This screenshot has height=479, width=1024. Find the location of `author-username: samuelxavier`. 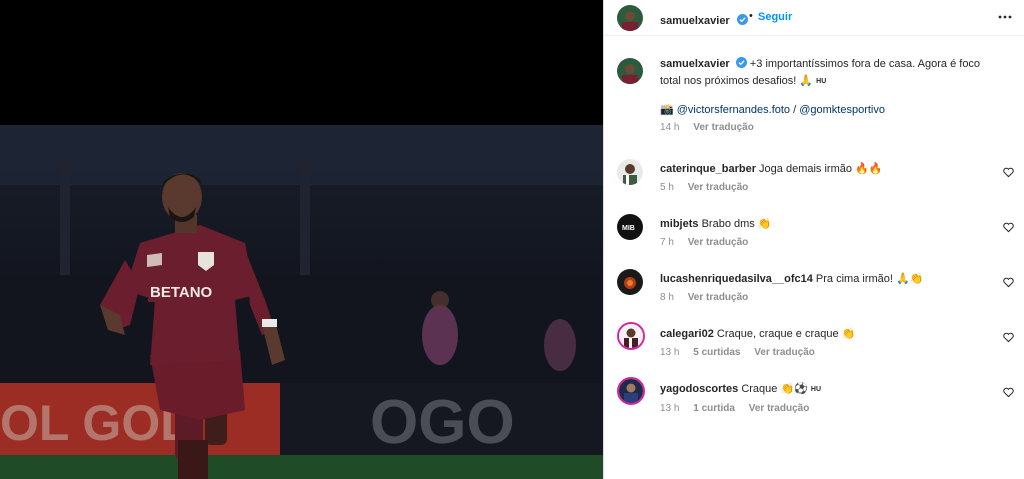

author-username: samuelxavier is located at coordinates (695, 21).